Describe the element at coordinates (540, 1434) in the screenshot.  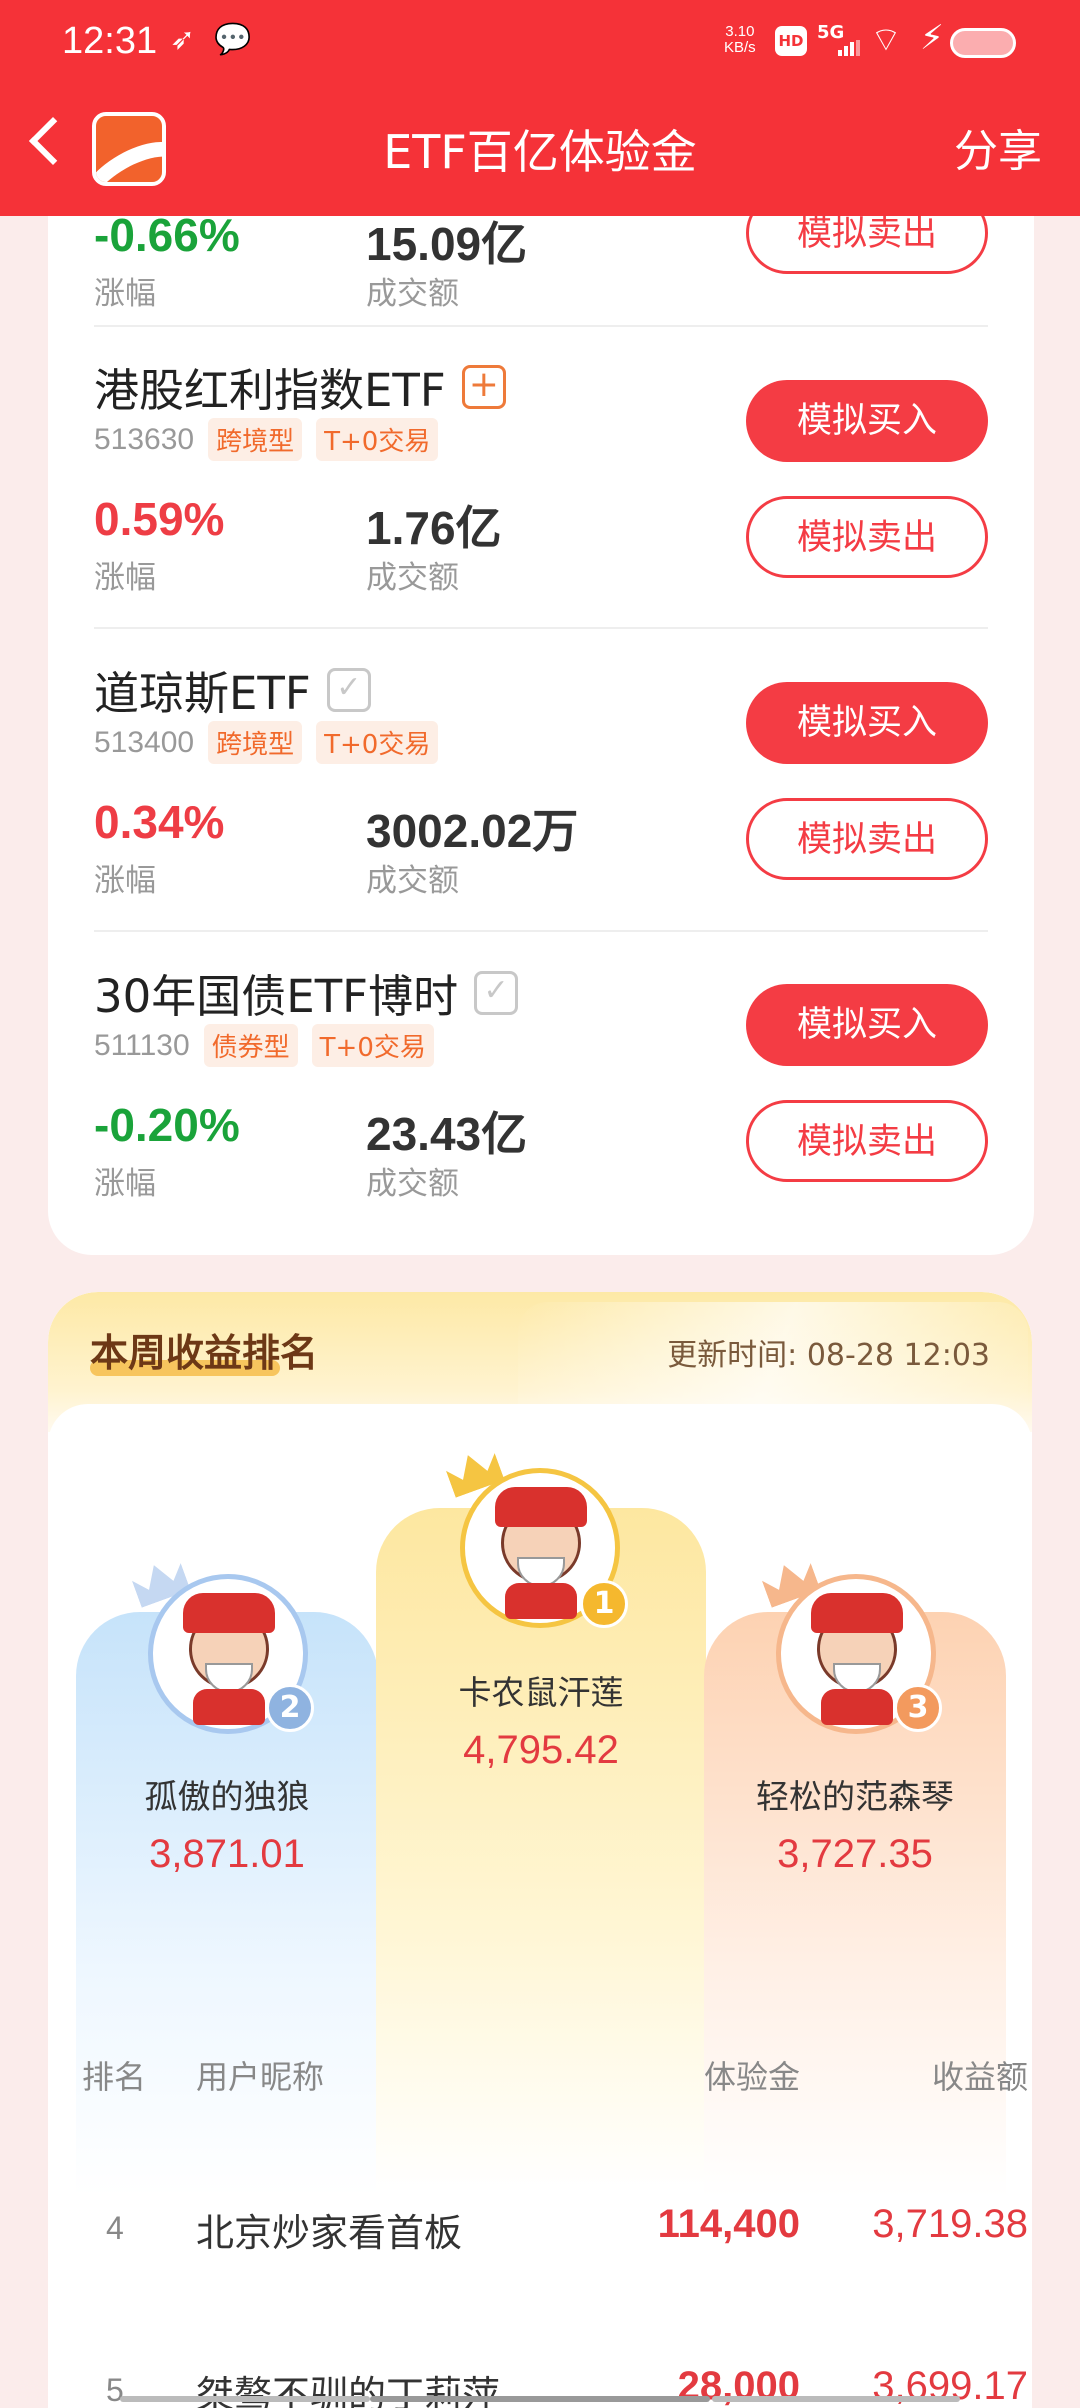
I see `card-body-top` at that location.